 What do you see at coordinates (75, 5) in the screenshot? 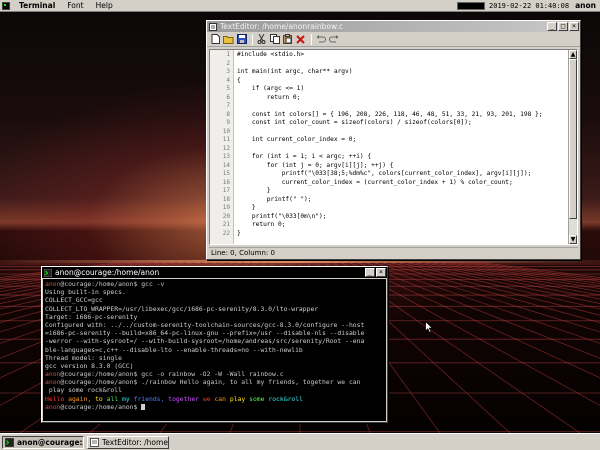
I see `menu-font: Font` at bounding box center [75, 5].